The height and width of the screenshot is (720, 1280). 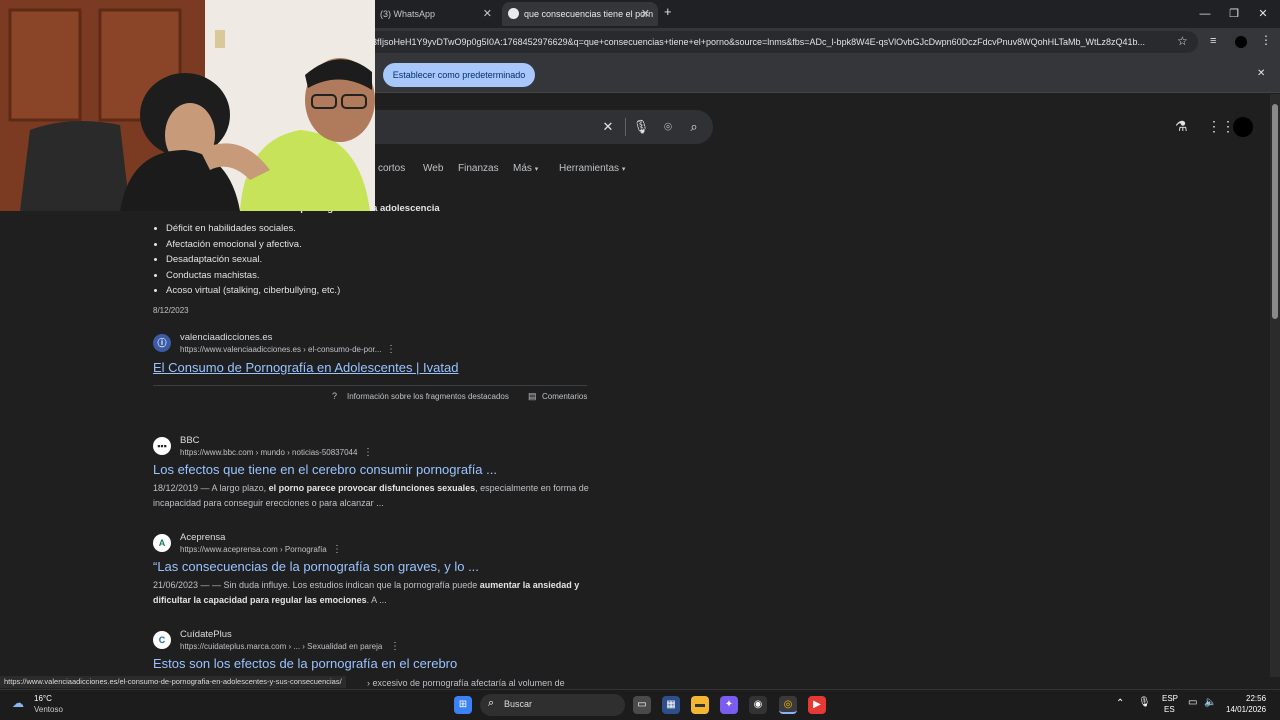 What do you see at coordinates (1243, 127) in the screenshot?
I see `account-avatar` at bounding box center [1243, 127].